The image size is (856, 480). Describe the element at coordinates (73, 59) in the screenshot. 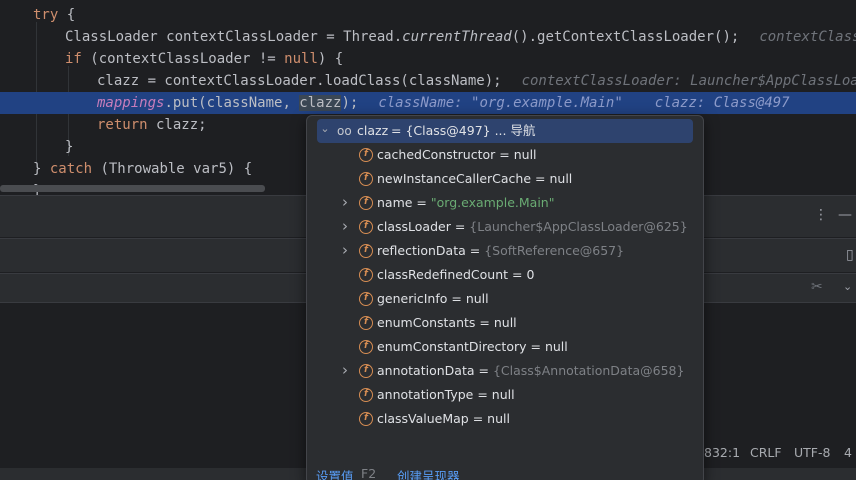

I see `keyword-if: if` at that location.